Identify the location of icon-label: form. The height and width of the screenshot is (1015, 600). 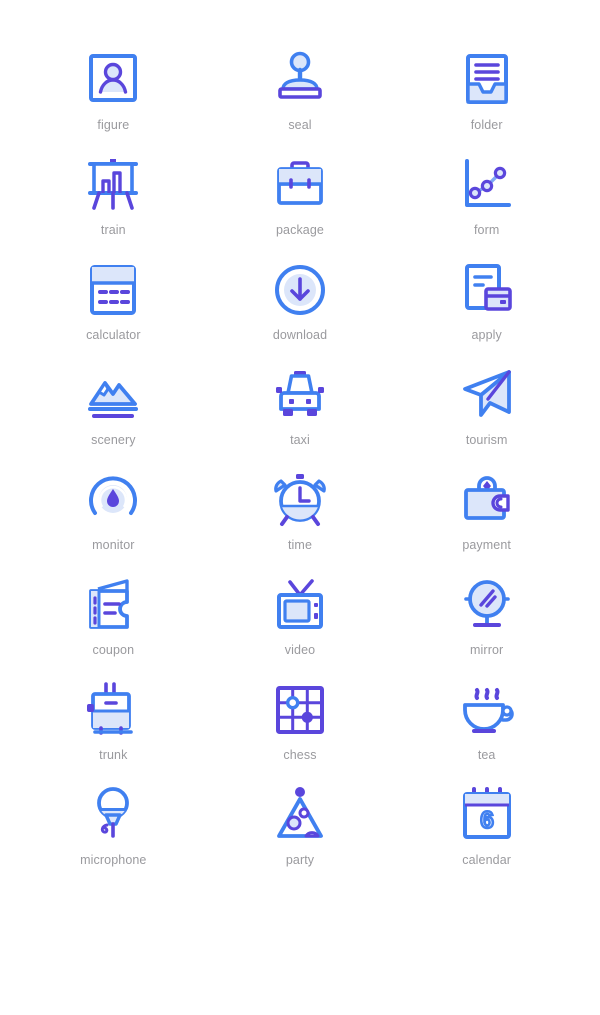
(486, 230).